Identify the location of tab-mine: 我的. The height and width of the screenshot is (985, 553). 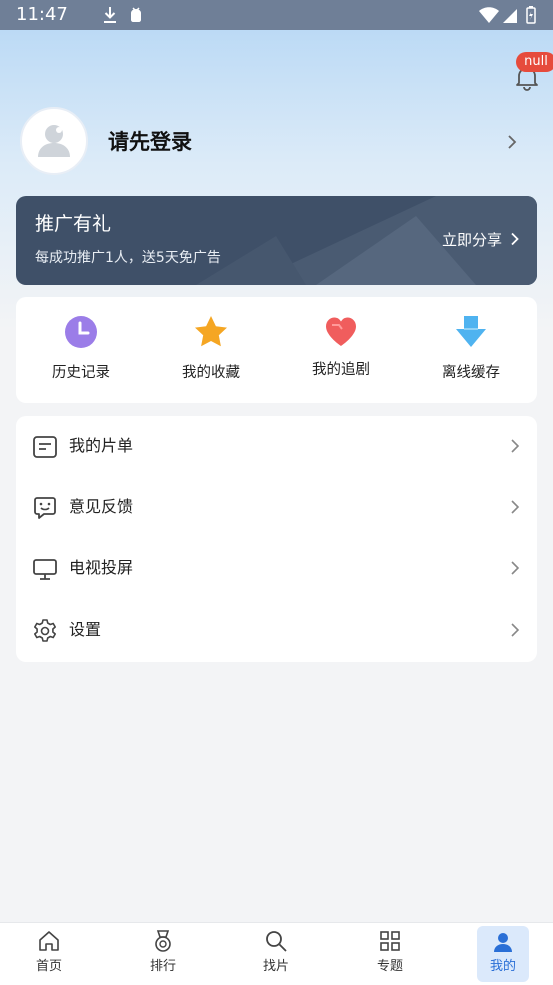
(503, 954).